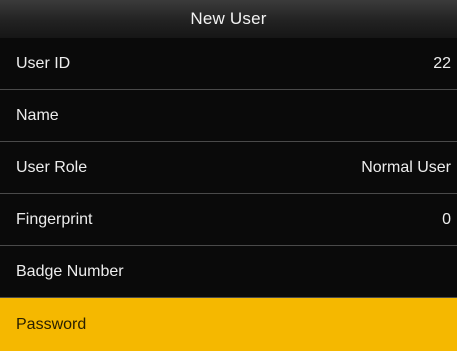 Image resolution: width=457 pixels, height=351 pixels. I want to click on menu-item-label: User Role, so click(52, 167).